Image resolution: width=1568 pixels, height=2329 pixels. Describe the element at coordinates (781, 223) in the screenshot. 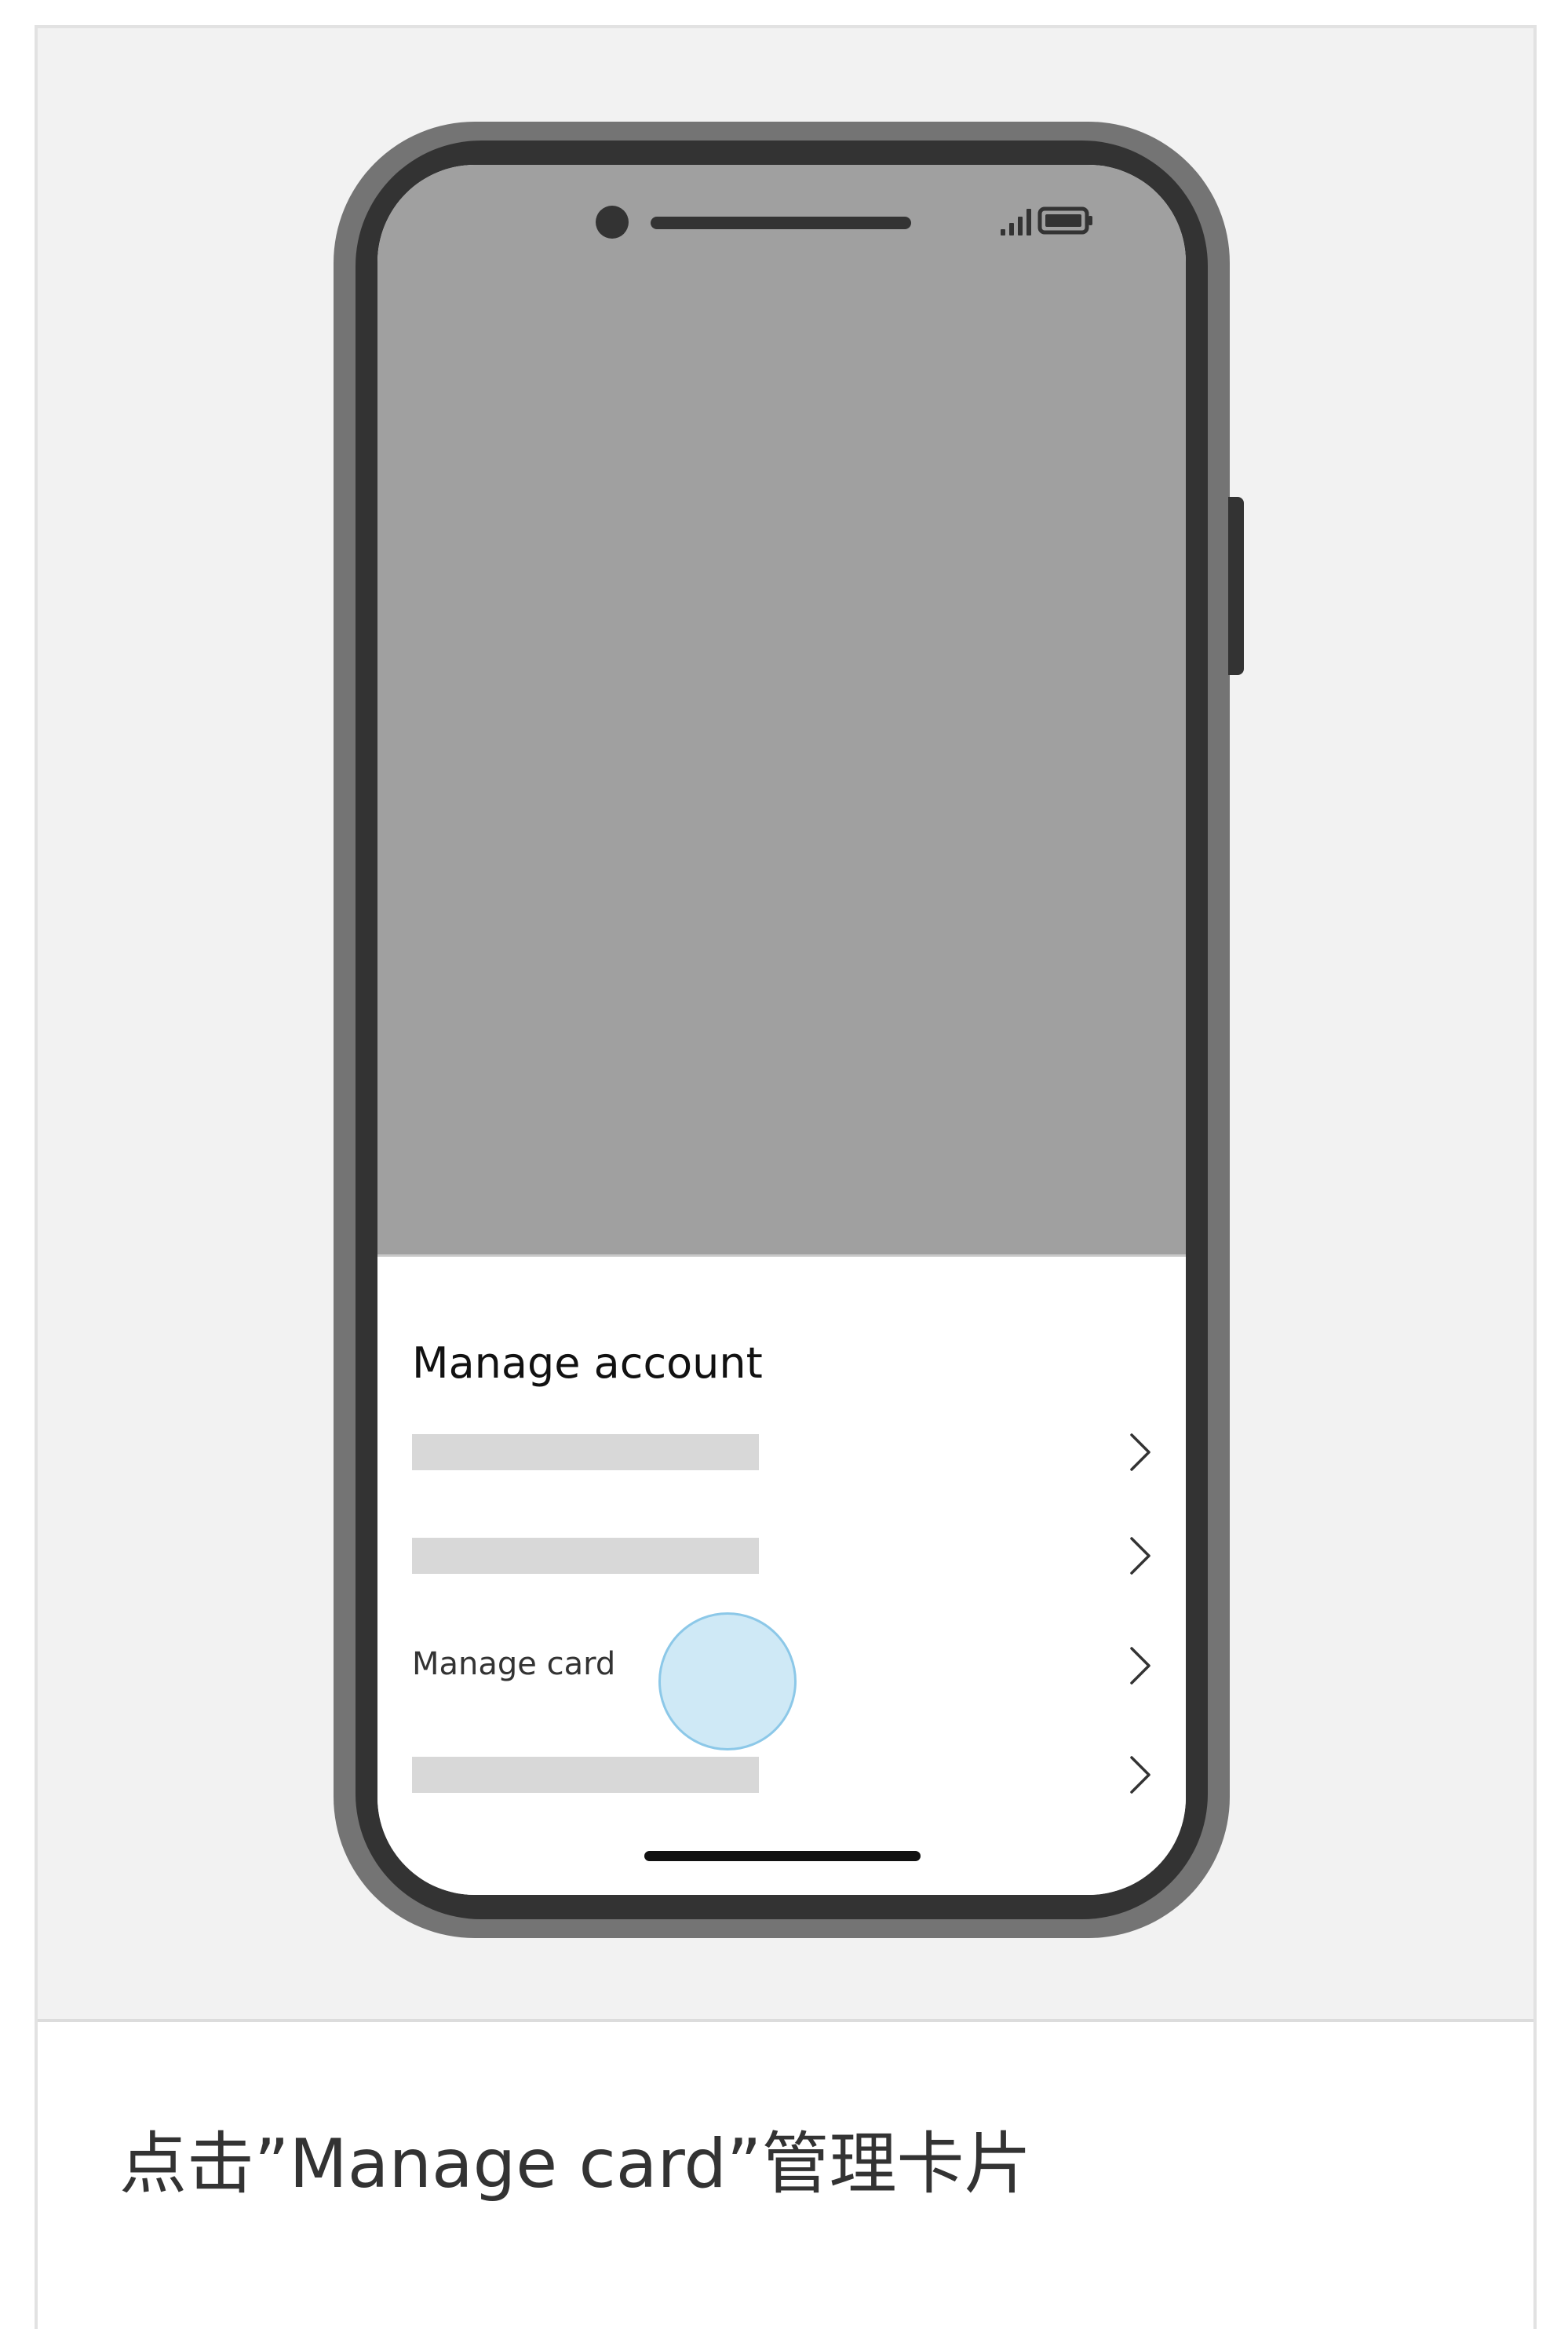

I see `speaker-grille` at that location.